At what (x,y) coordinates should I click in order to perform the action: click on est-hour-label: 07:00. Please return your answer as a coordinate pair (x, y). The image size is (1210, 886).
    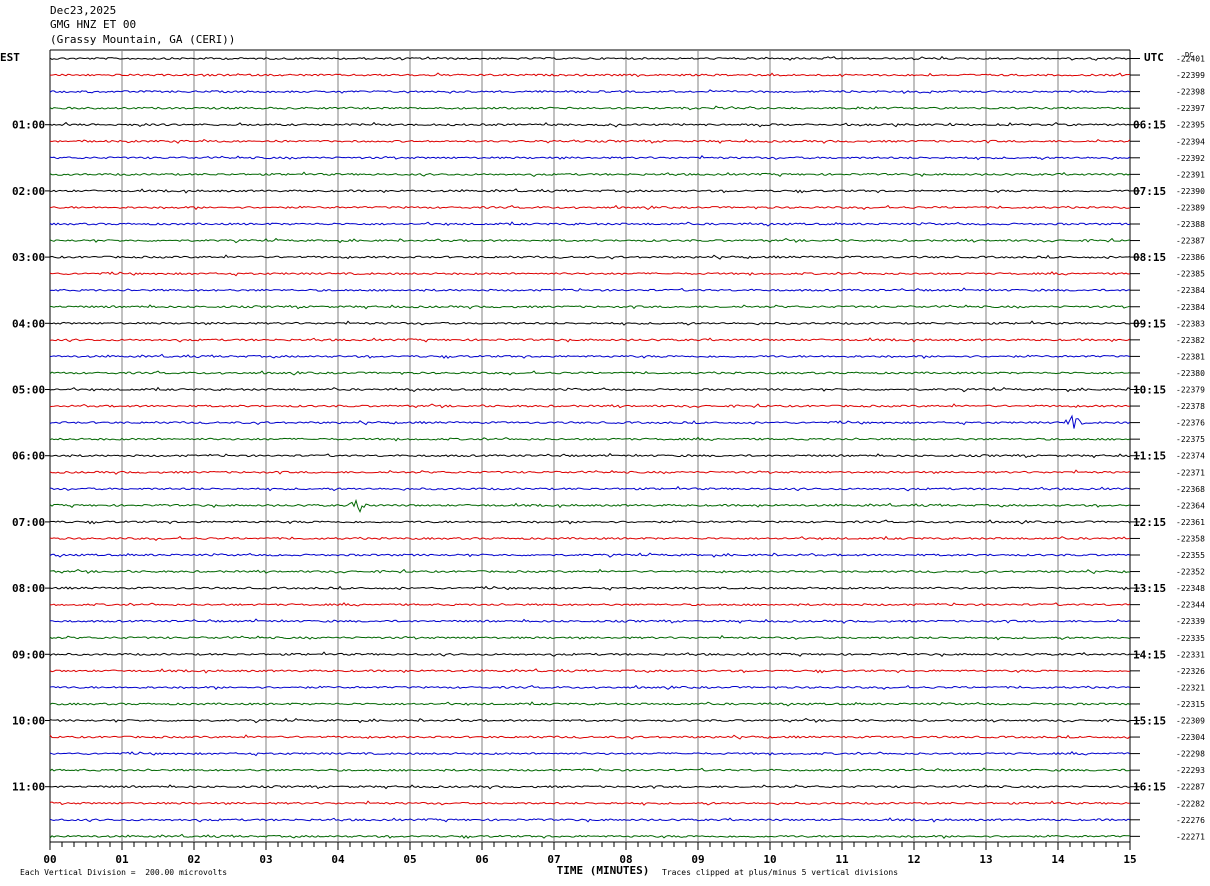
    Looking at the image, I should click on (28, 522).